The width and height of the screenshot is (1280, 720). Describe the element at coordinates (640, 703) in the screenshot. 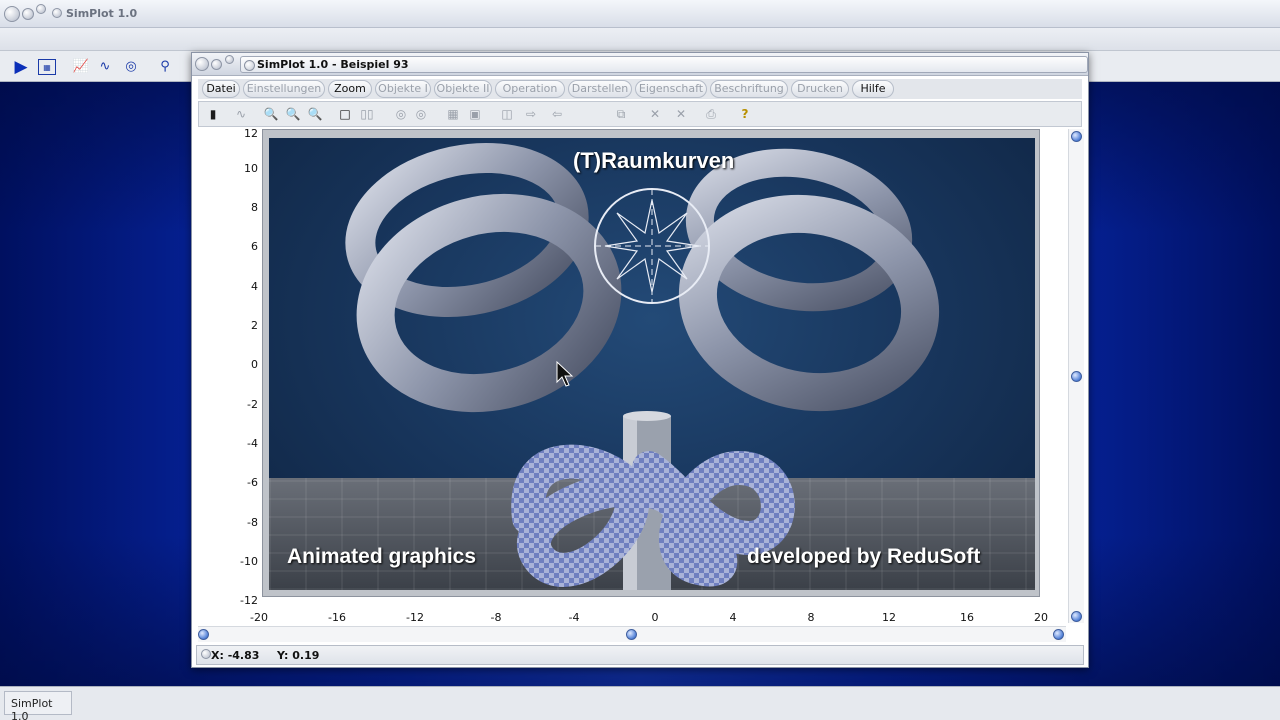

I see `app-statusbar: SimPlot 1.0` at that location.